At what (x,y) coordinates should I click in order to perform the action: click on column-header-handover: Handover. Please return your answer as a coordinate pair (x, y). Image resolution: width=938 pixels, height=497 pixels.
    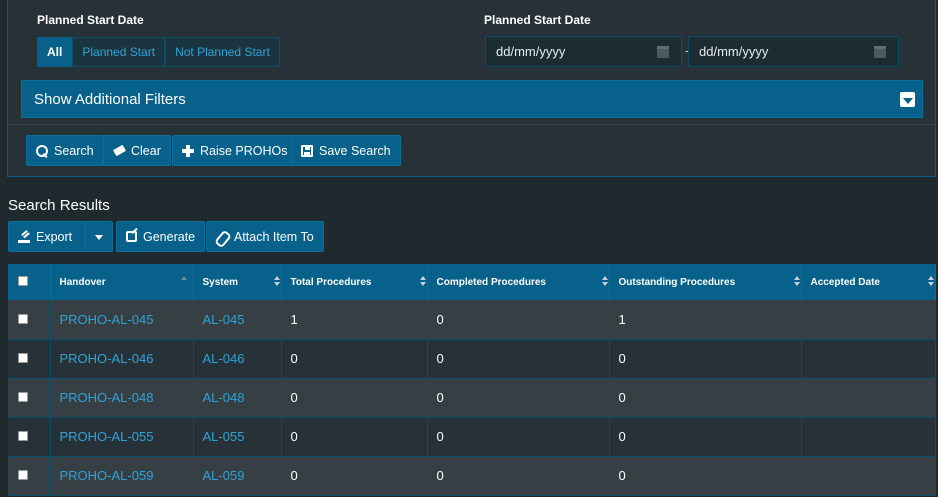
    Looking at the image, I should click on (122, 282).